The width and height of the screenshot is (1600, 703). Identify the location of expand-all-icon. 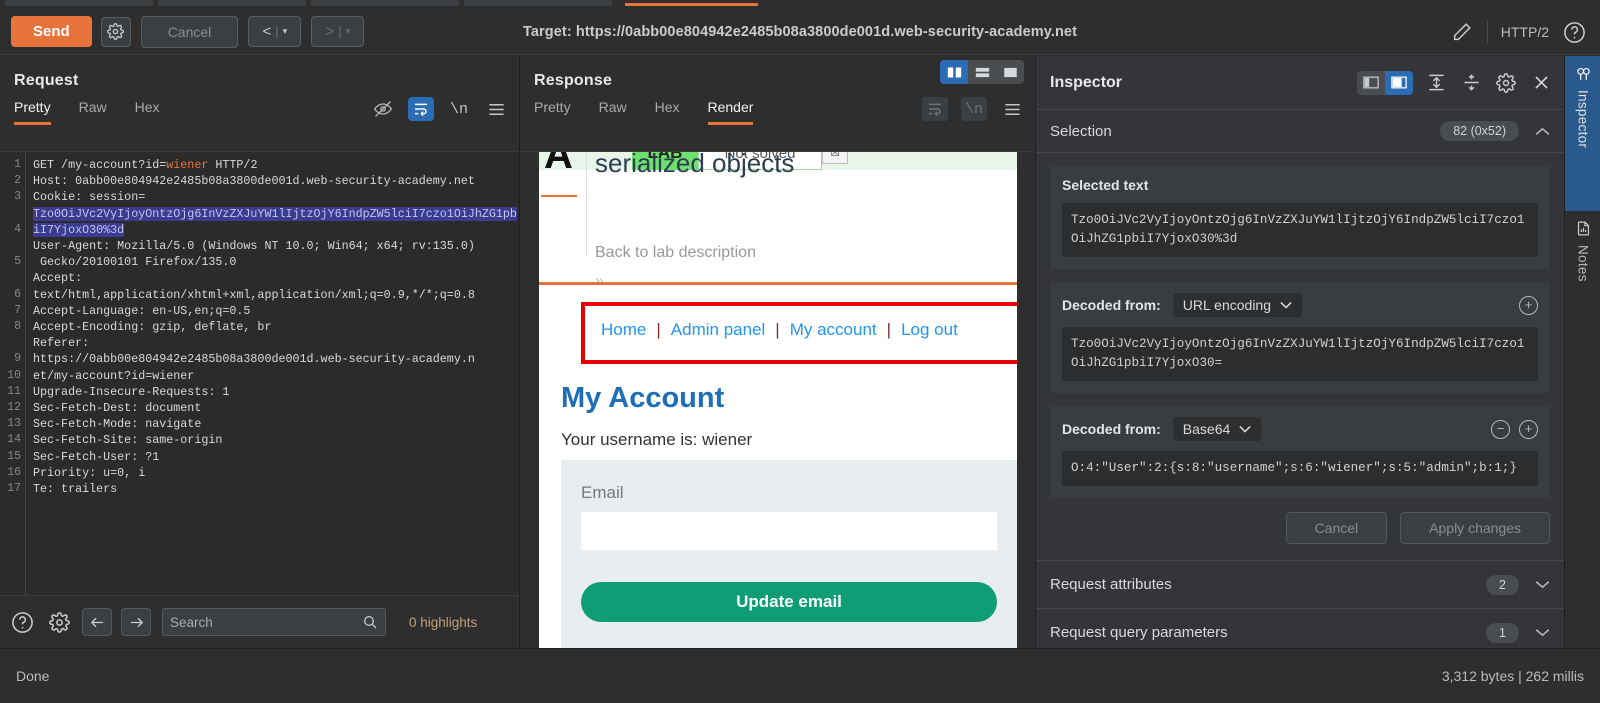
(1436, 83).